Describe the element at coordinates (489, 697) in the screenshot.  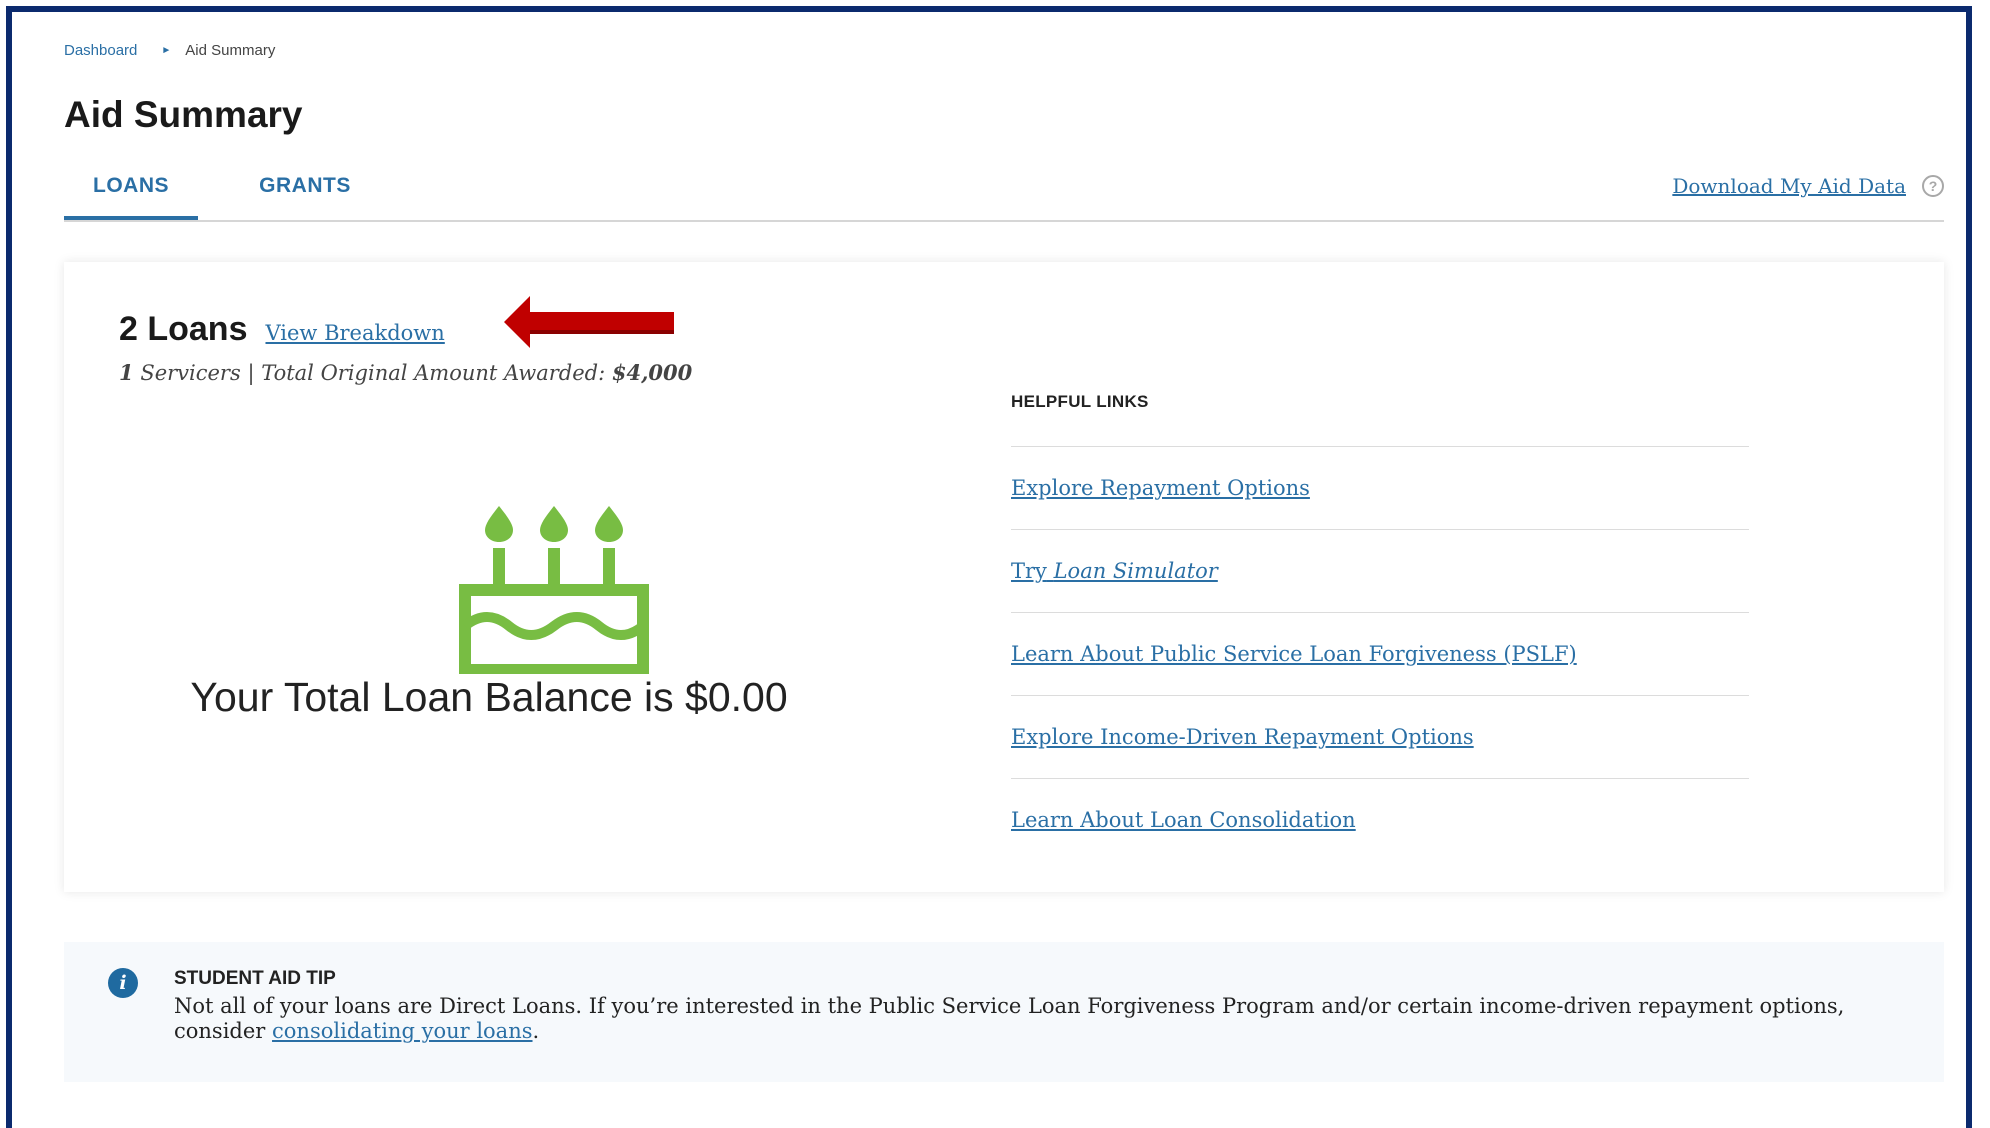
I see `total-balance-text: Your Total Loan Balance is $0.00` at that location.